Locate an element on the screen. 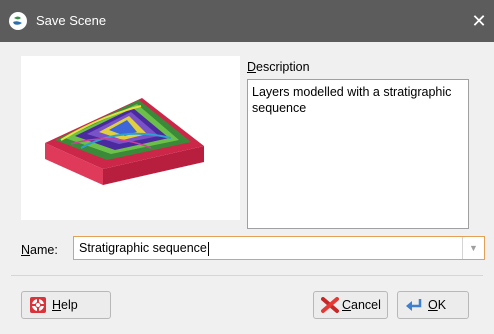 Image resolution: width=494 pixels, height=334 pixels. cancel-button-label: Cancel is located at coordinates (361, 305).